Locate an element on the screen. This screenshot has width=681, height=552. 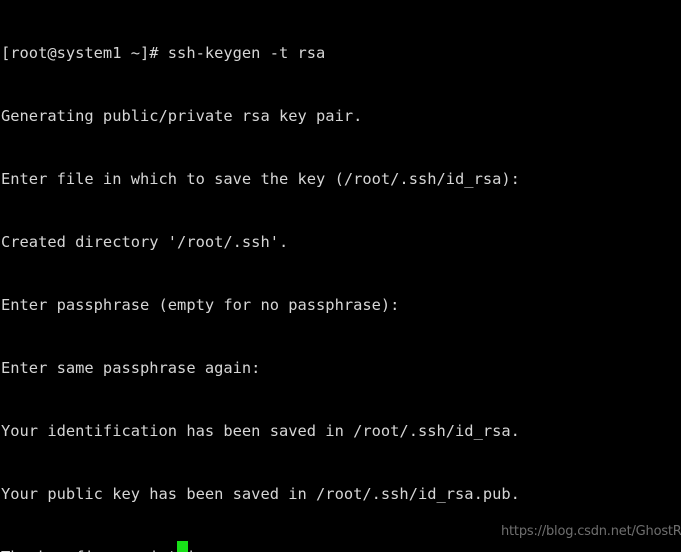
terminal-line: The key fingerprint is: is located at coordinates (279, 549).